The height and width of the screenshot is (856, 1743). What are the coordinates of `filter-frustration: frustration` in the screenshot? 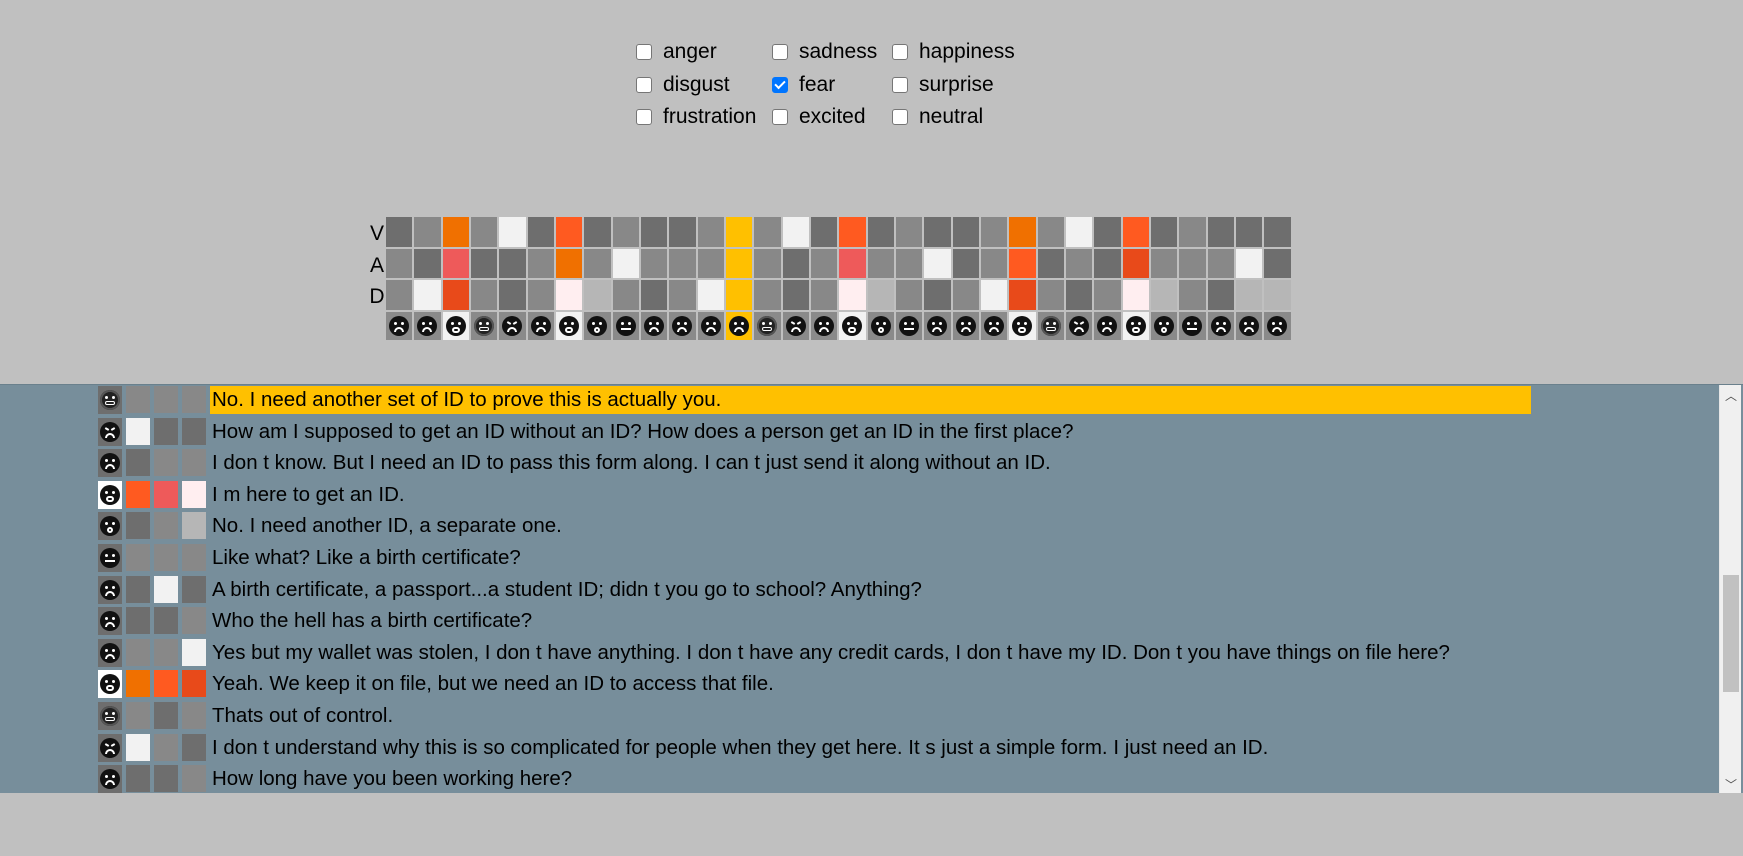 It's located at (704, 117).